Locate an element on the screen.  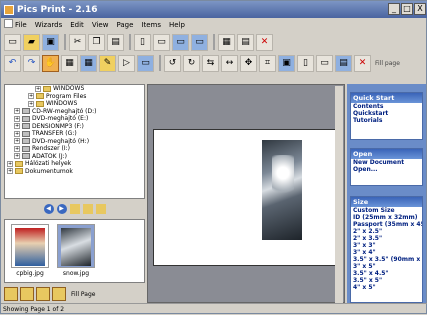
tree-item: + DVD-meghajtó (E:) is located at coordinates (74, 119).